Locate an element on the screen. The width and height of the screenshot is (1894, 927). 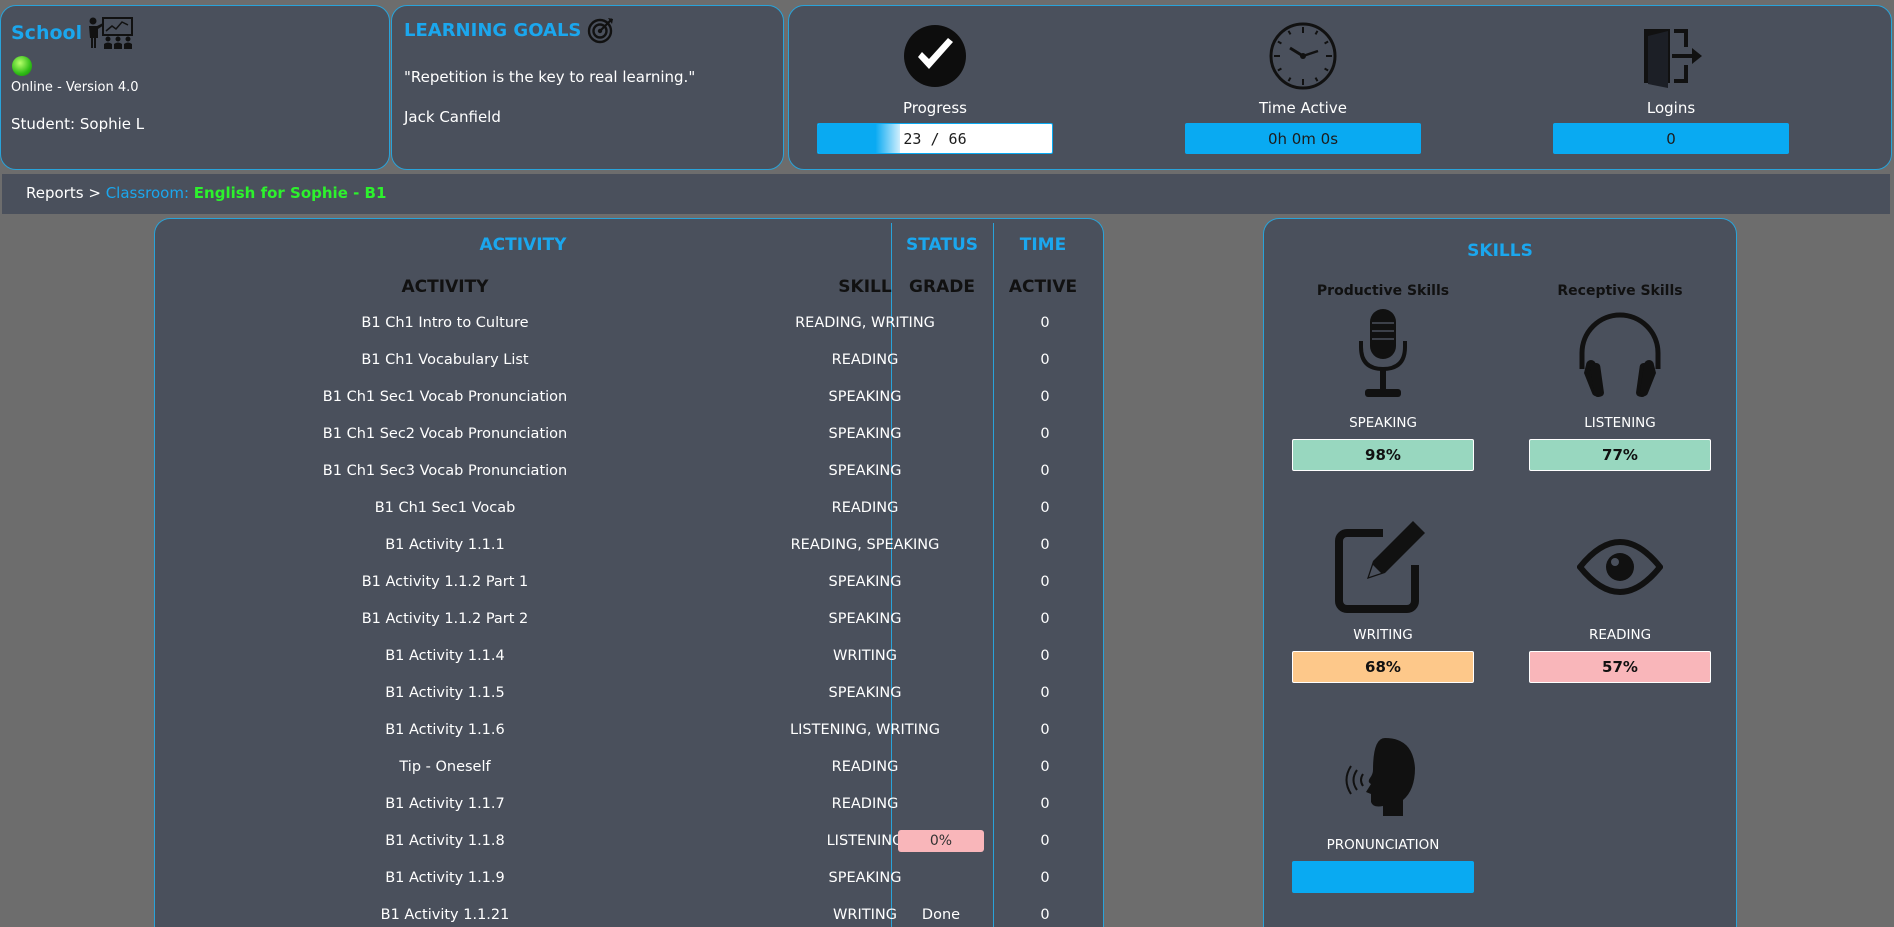
microphone-icon is located at coordinates (1383, 355).